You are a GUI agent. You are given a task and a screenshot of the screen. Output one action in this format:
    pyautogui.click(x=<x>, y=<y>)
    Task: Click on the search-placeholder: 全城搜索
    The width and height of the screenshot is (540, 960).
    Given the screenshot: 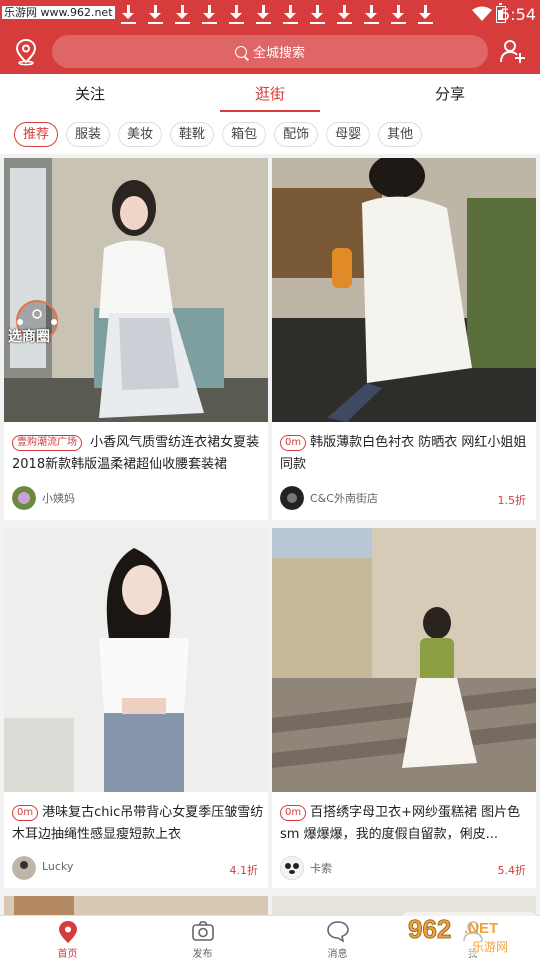 What is the action you would take?
    pyautogui.click(x=278, y=53)
    